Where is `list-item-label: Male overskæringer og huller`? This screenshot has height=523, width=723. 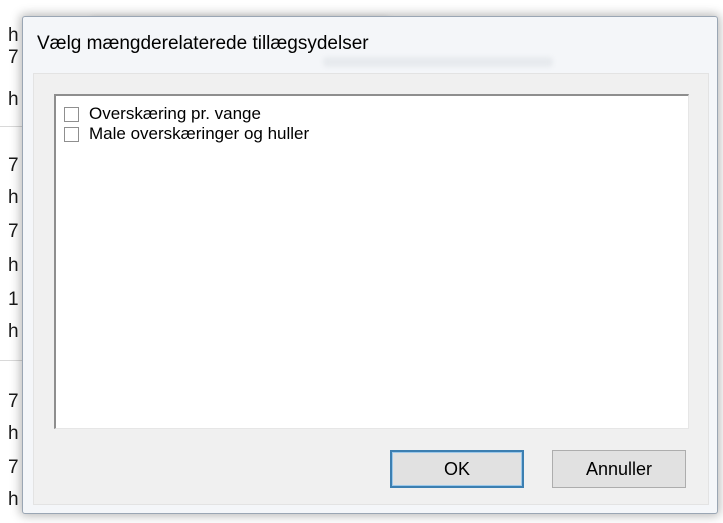 list-item-label: Male overskæringer og huller is located at coordinates (199, 133).